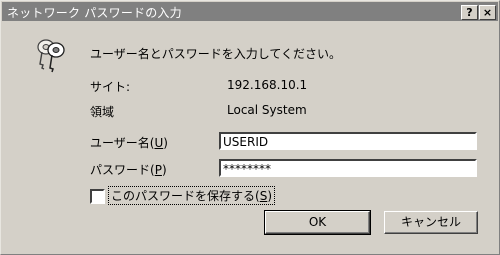 Image resolution: width=500 pixels, height=255 pixels. I want to click on ok-button: OK, so click(317, 222).